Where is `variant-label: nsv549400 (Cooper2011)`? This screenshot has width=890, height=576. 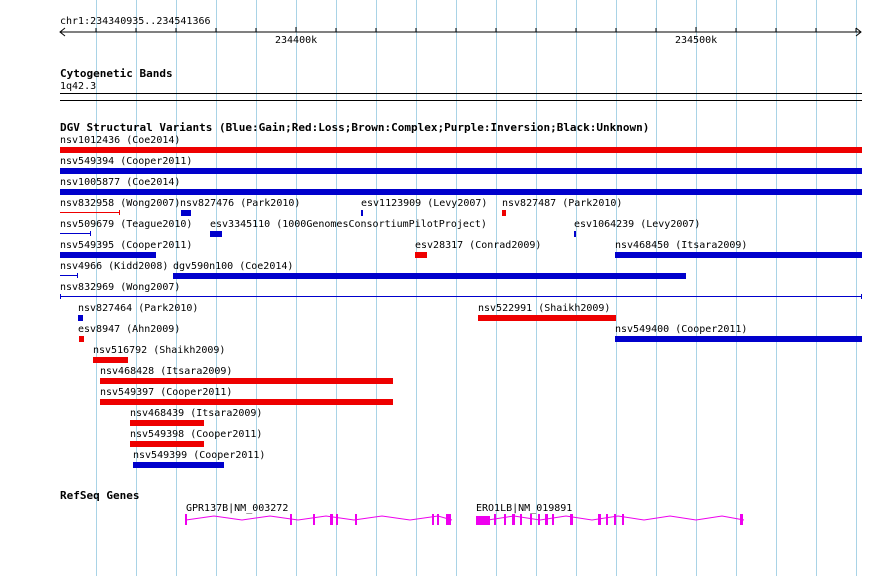
variant-label: nsv549400 (Cooper2011) is located at coordinates (681, 329).